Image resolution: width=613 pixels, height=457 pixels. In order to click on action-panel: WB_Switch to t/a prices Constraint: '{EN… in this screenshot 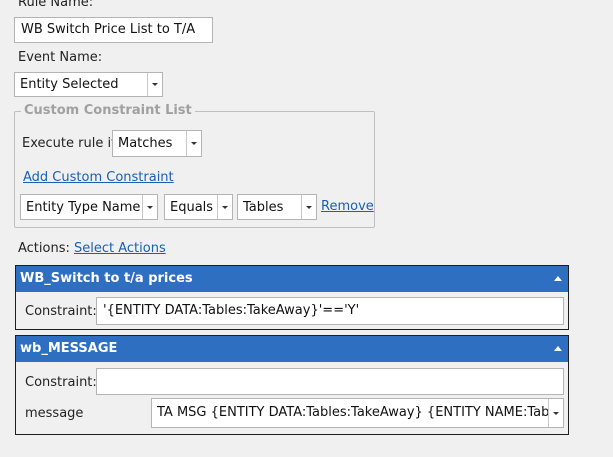, I will do `click(292, 297)`.